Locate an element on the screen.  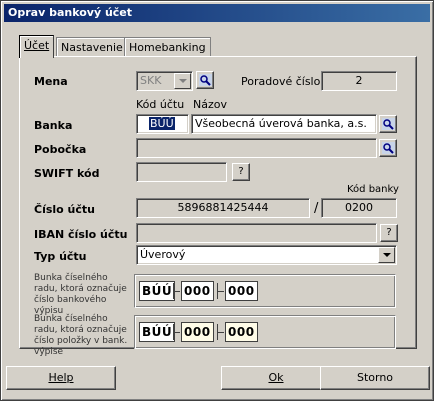
tab-homebanking: Homebanking is located at coordinates (167, 47).